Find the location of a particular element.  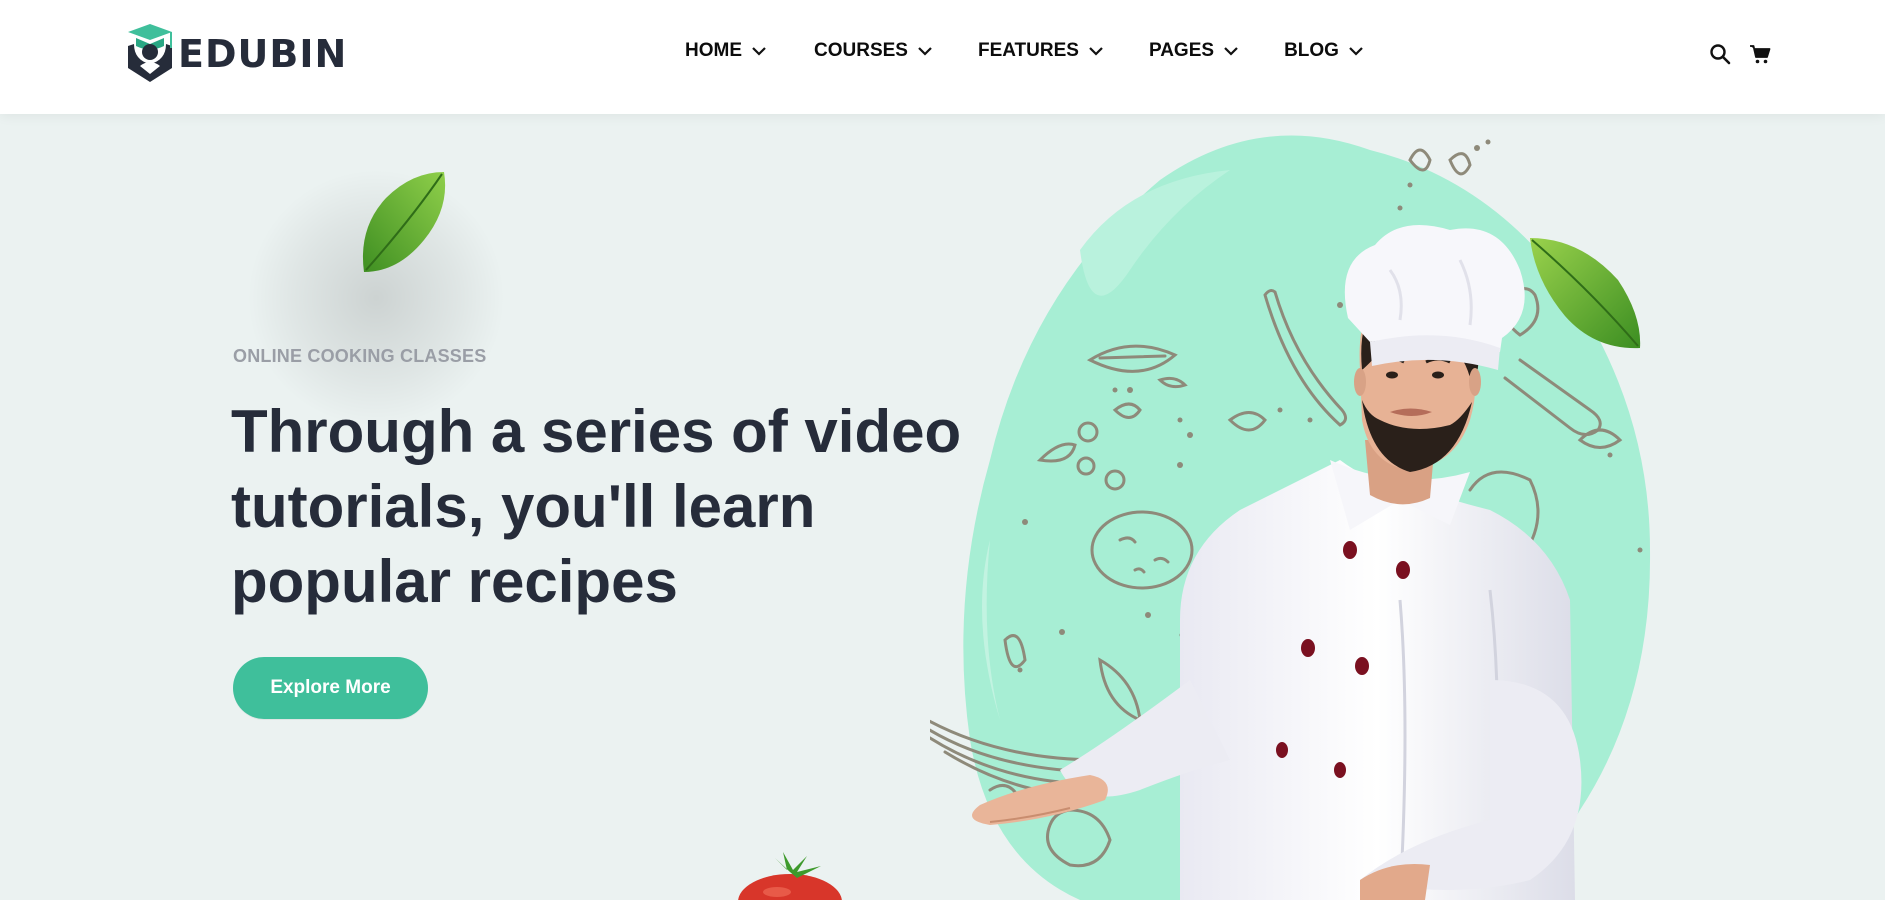

nav-item-blog: BLOG is located at coordinates (1323, 51).